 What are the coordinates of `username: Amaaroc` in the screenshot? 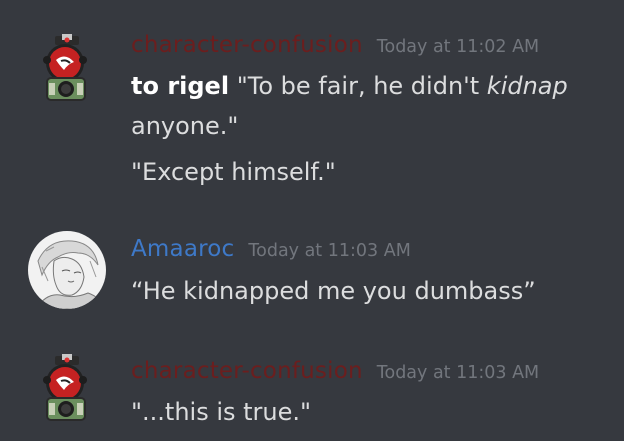 It's located at (182, 249).